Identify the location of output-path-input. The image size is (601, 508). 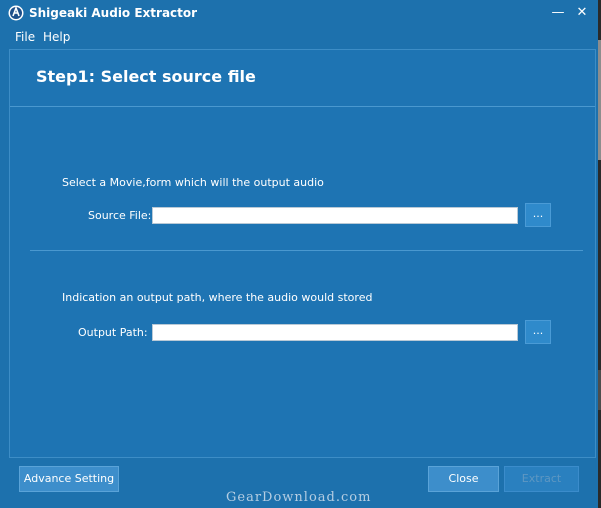
(335, 332).